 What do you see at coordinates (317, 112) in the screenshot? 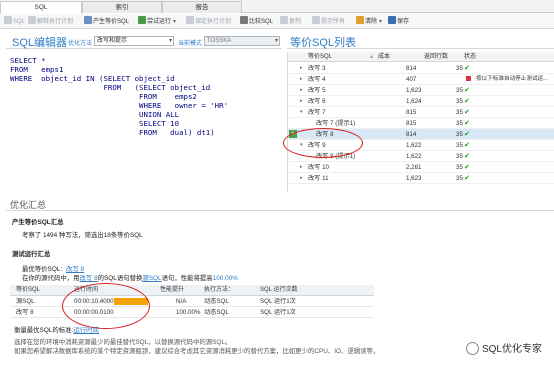
I see `row-name: 改写 7` at bounding box center [317, 112].